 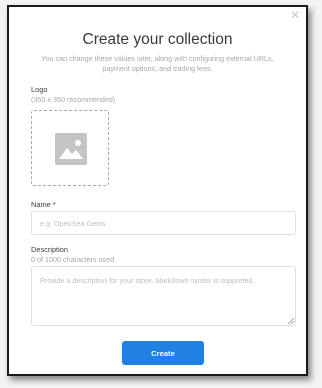 I want to click on create-button: Create, so click(x=163, y=353).